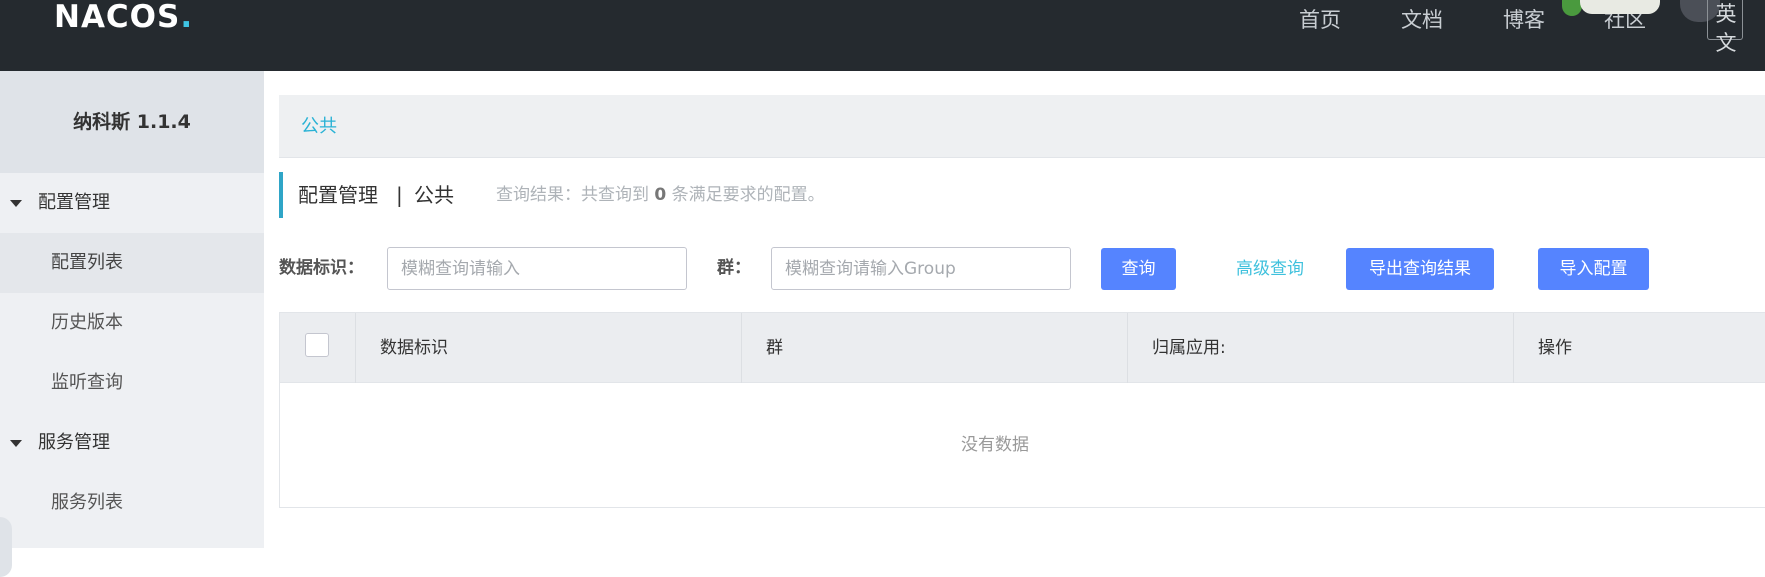 Image resolution: width=1765 pixels, height=577 pixels. What do you see at coordinates (132, 122) in the screenshot?
I see `product-version-title: 纳科斯 1.1.4` at bounding box center [132, 122].